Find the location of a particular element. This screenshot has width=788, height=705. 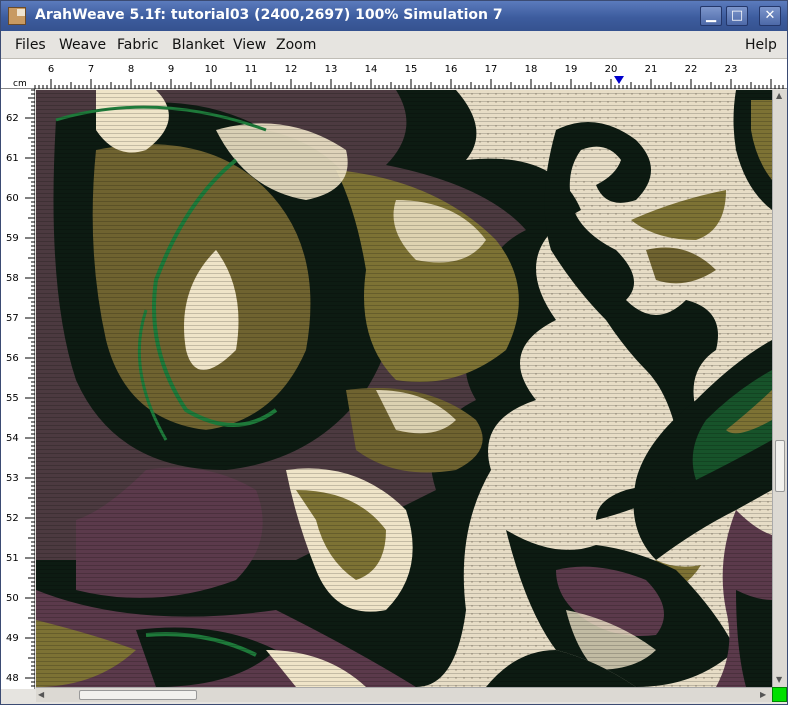

ruler-label: 17 is located at coordinates (491, 69).